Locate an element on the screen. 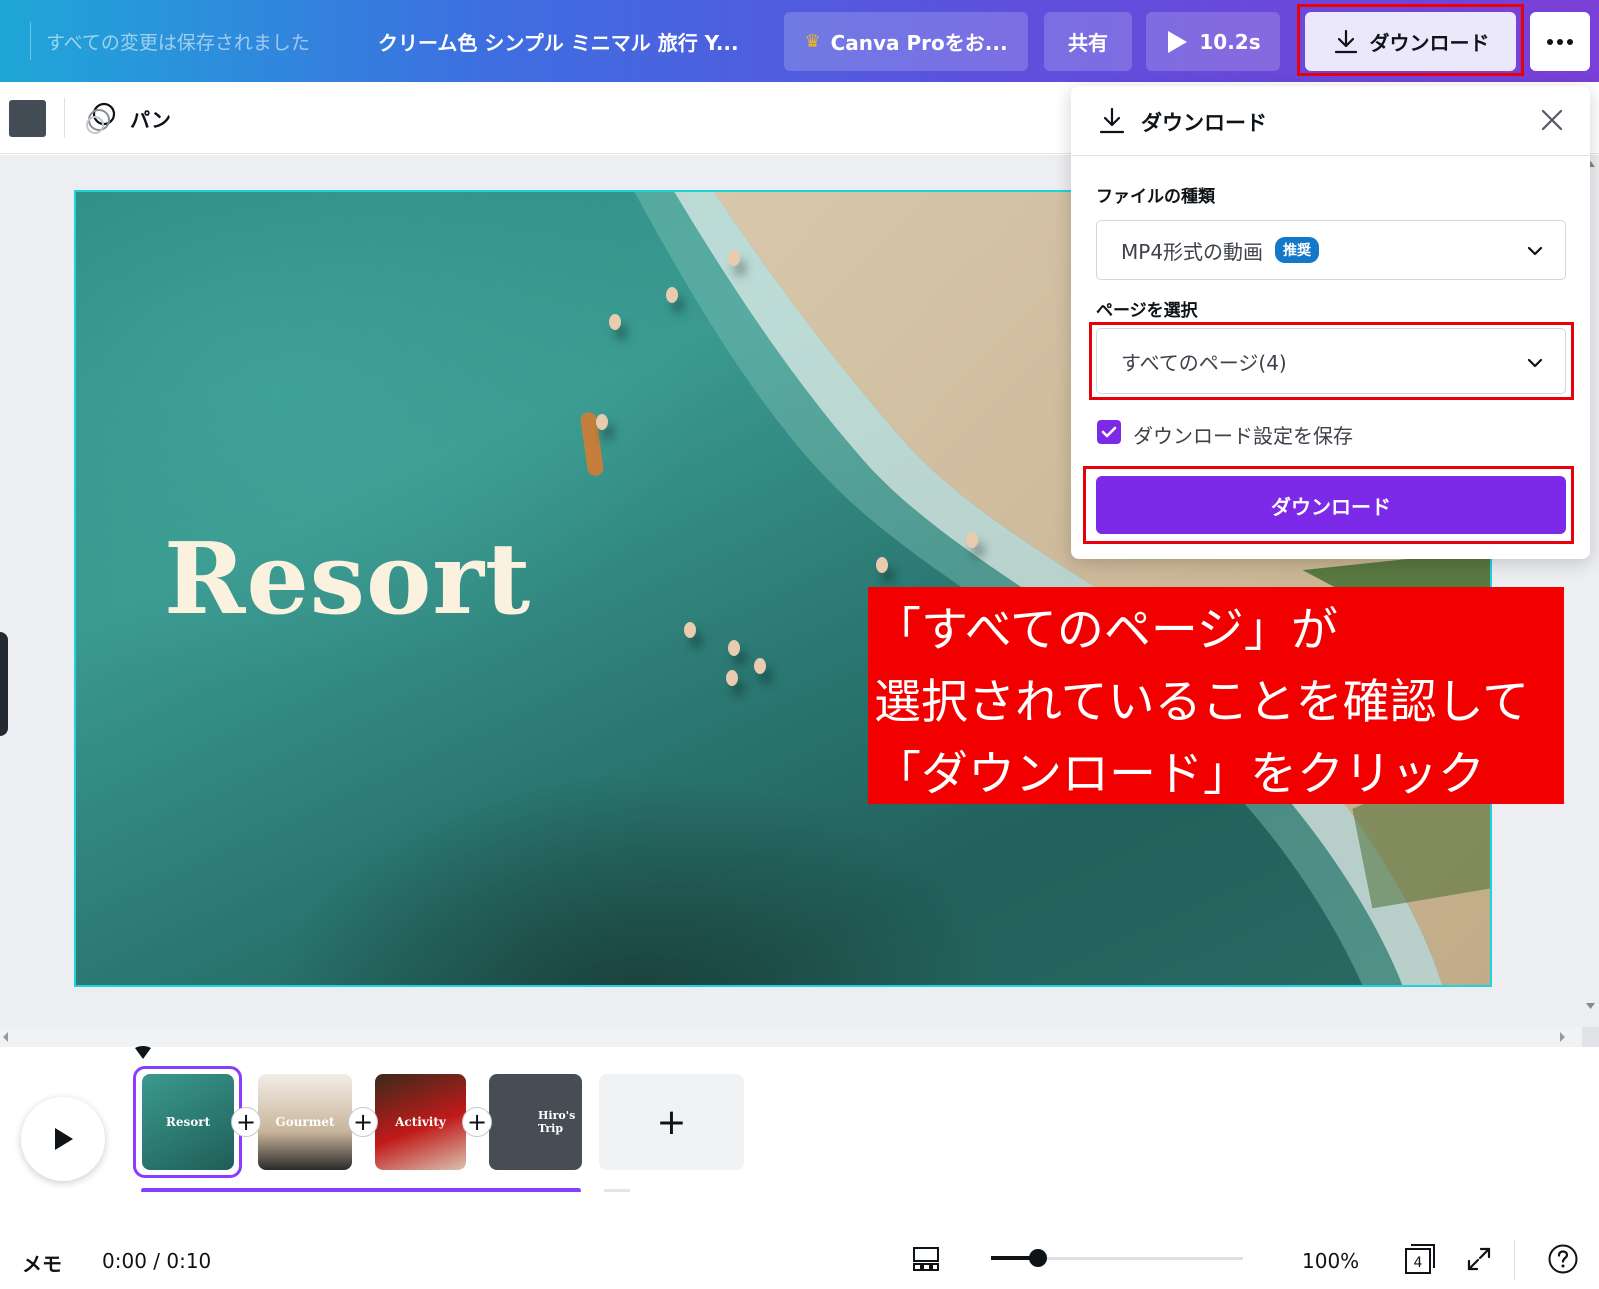 This screenshot has height=1289, width=1599. timeline-view-icon is located at coordinates (926, 1259).